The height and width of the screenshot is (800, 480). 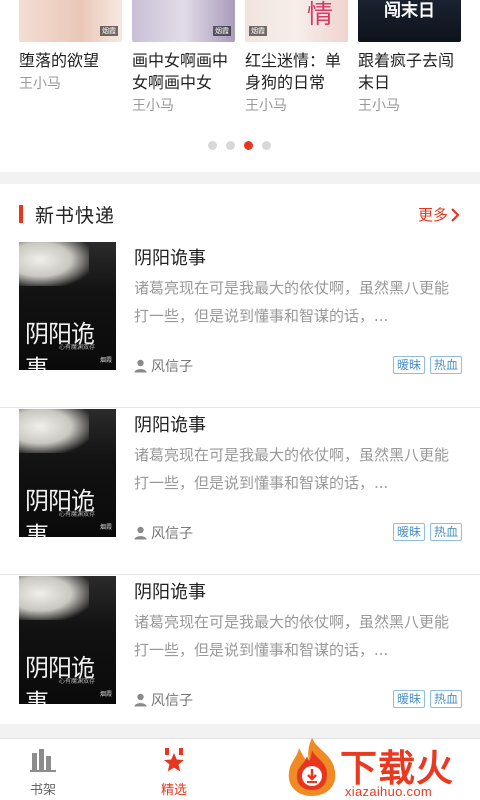 What do you see at coordinates (174, 760) in the screenshot?
I see `featured-star-icon` at bounding box center [174, 760].